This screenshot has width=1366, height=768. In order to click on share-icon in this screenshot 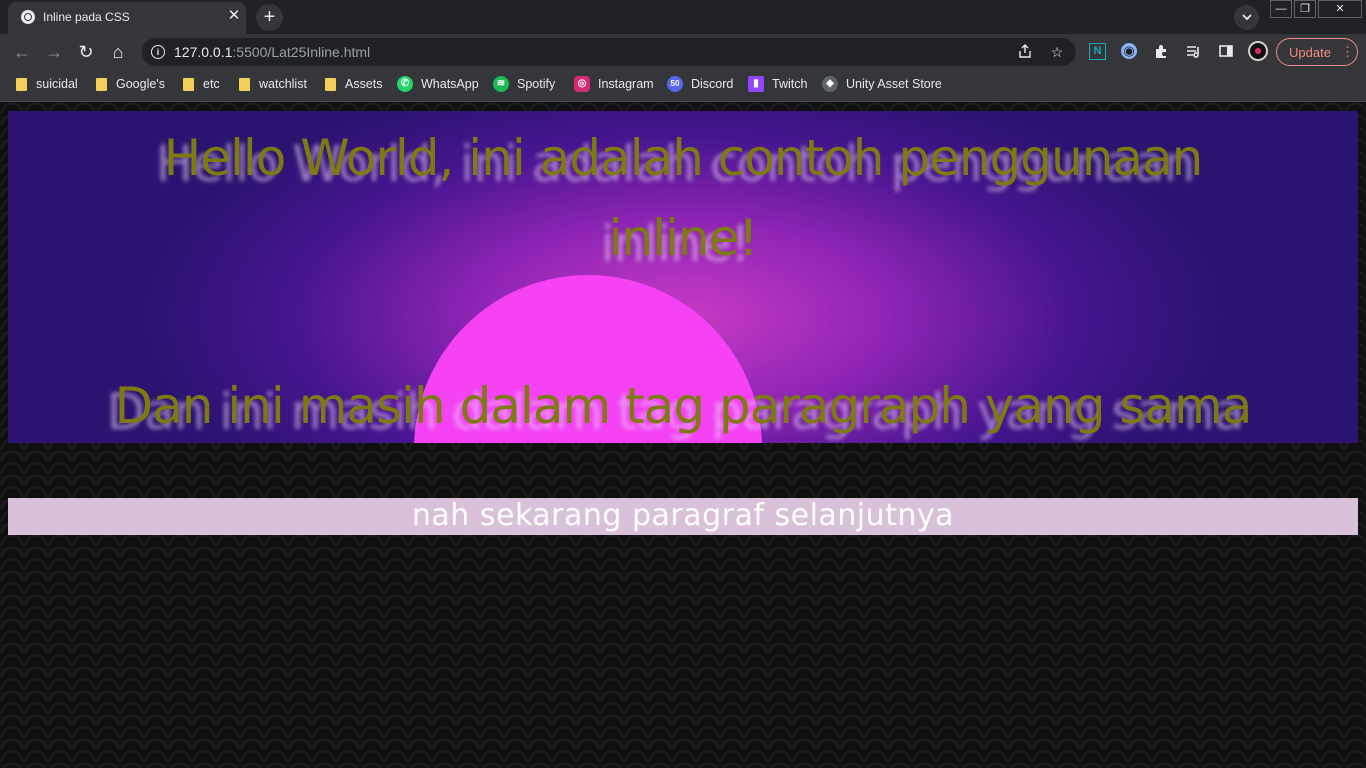, I will do `click(1025, 52)`.